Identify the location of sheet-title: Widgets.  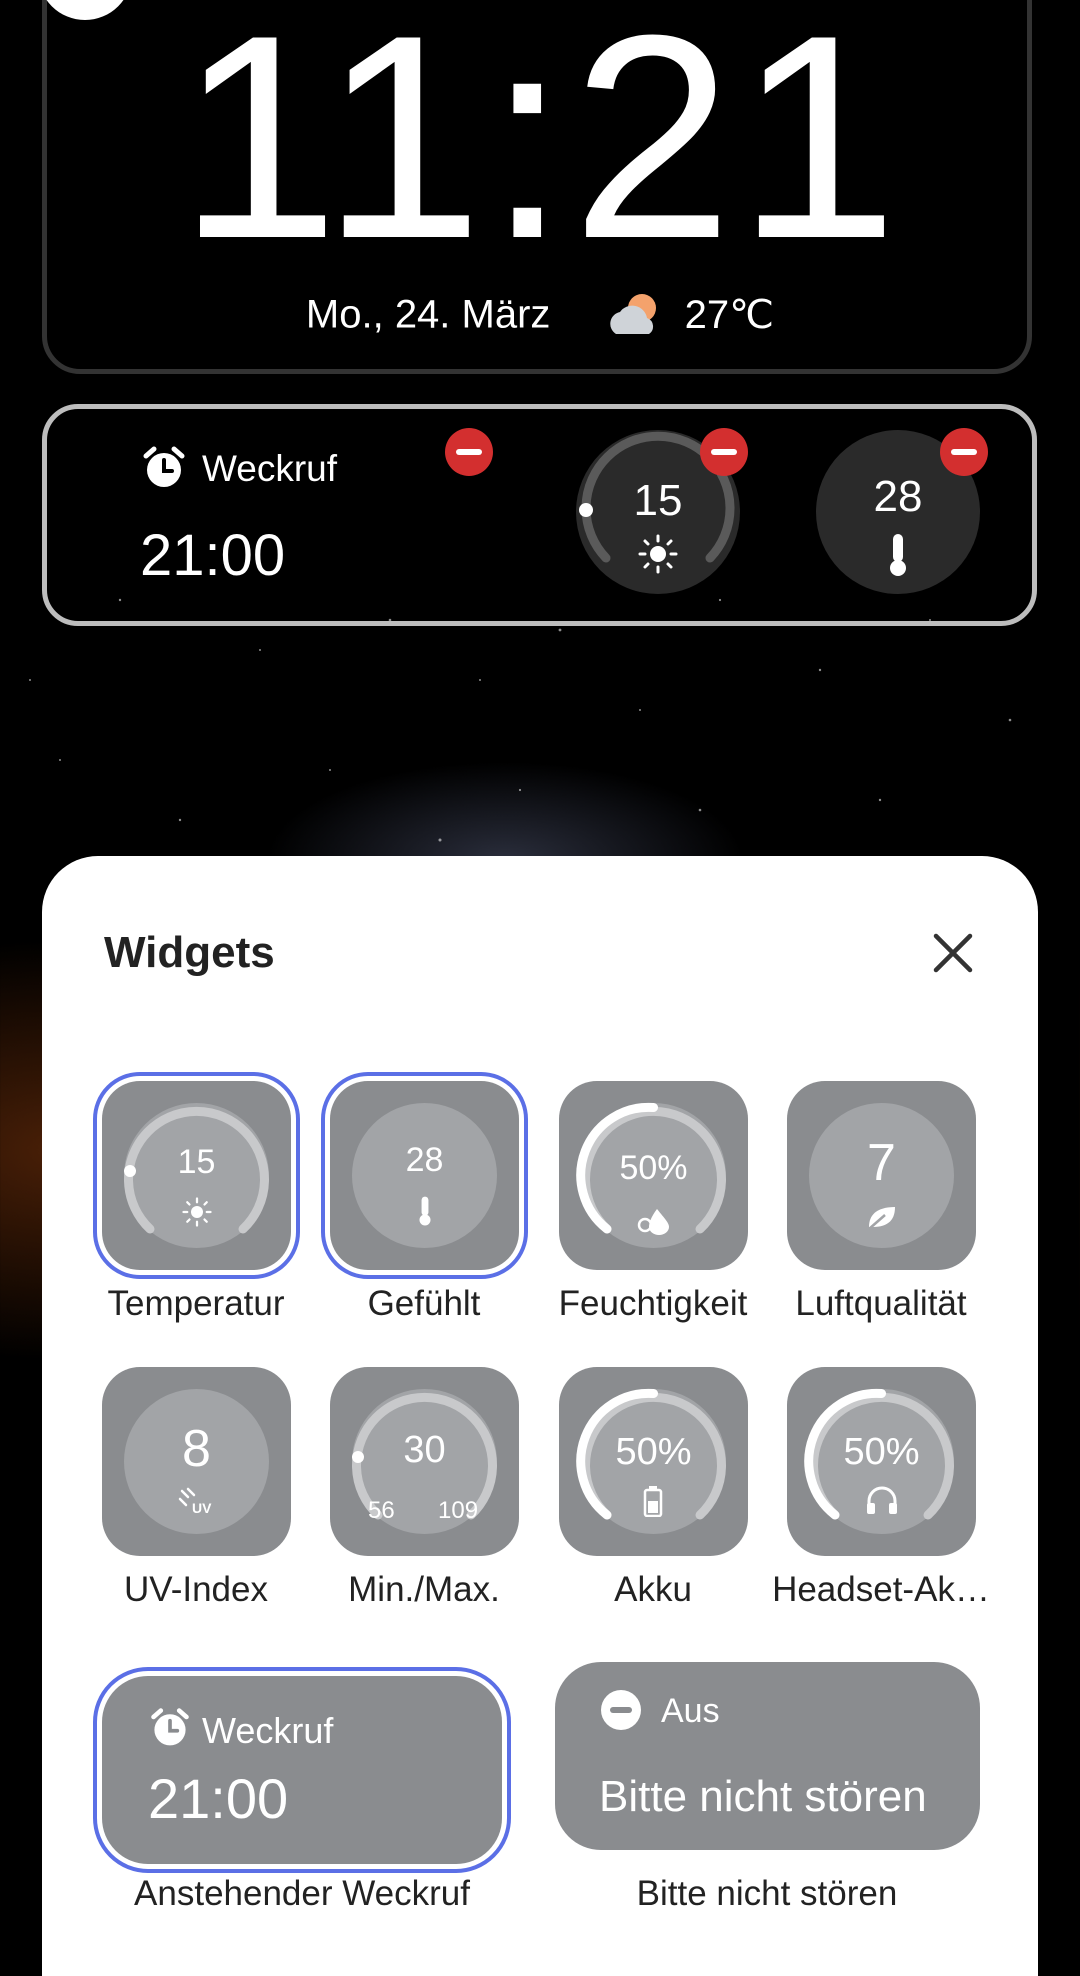
(189, 952).